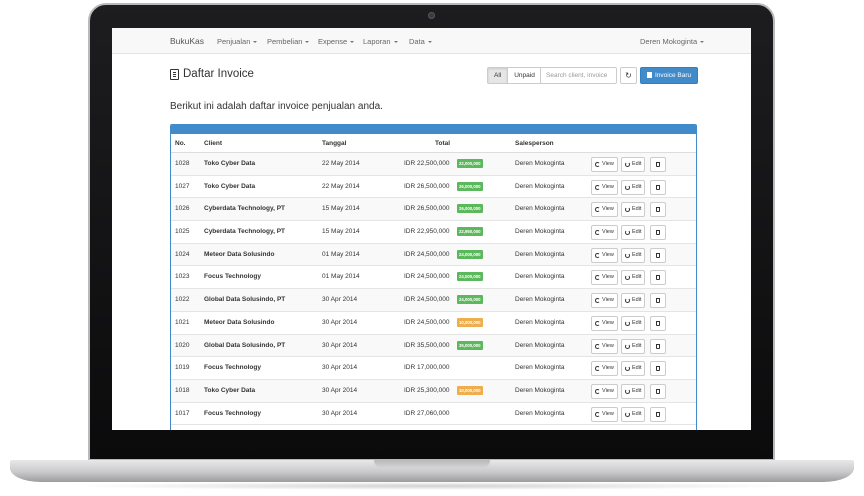 This screenshot has width=864, height=496. I want to click on search-input, so click(578, 75).